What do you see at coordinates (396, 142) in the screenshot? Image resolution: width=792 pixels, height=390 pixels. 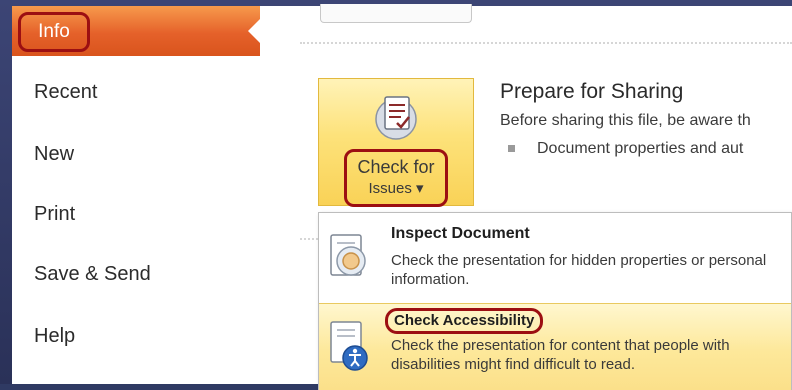 I see `check-for-issues-button: Check for Issues ▾` at bounding box center [396, 142].